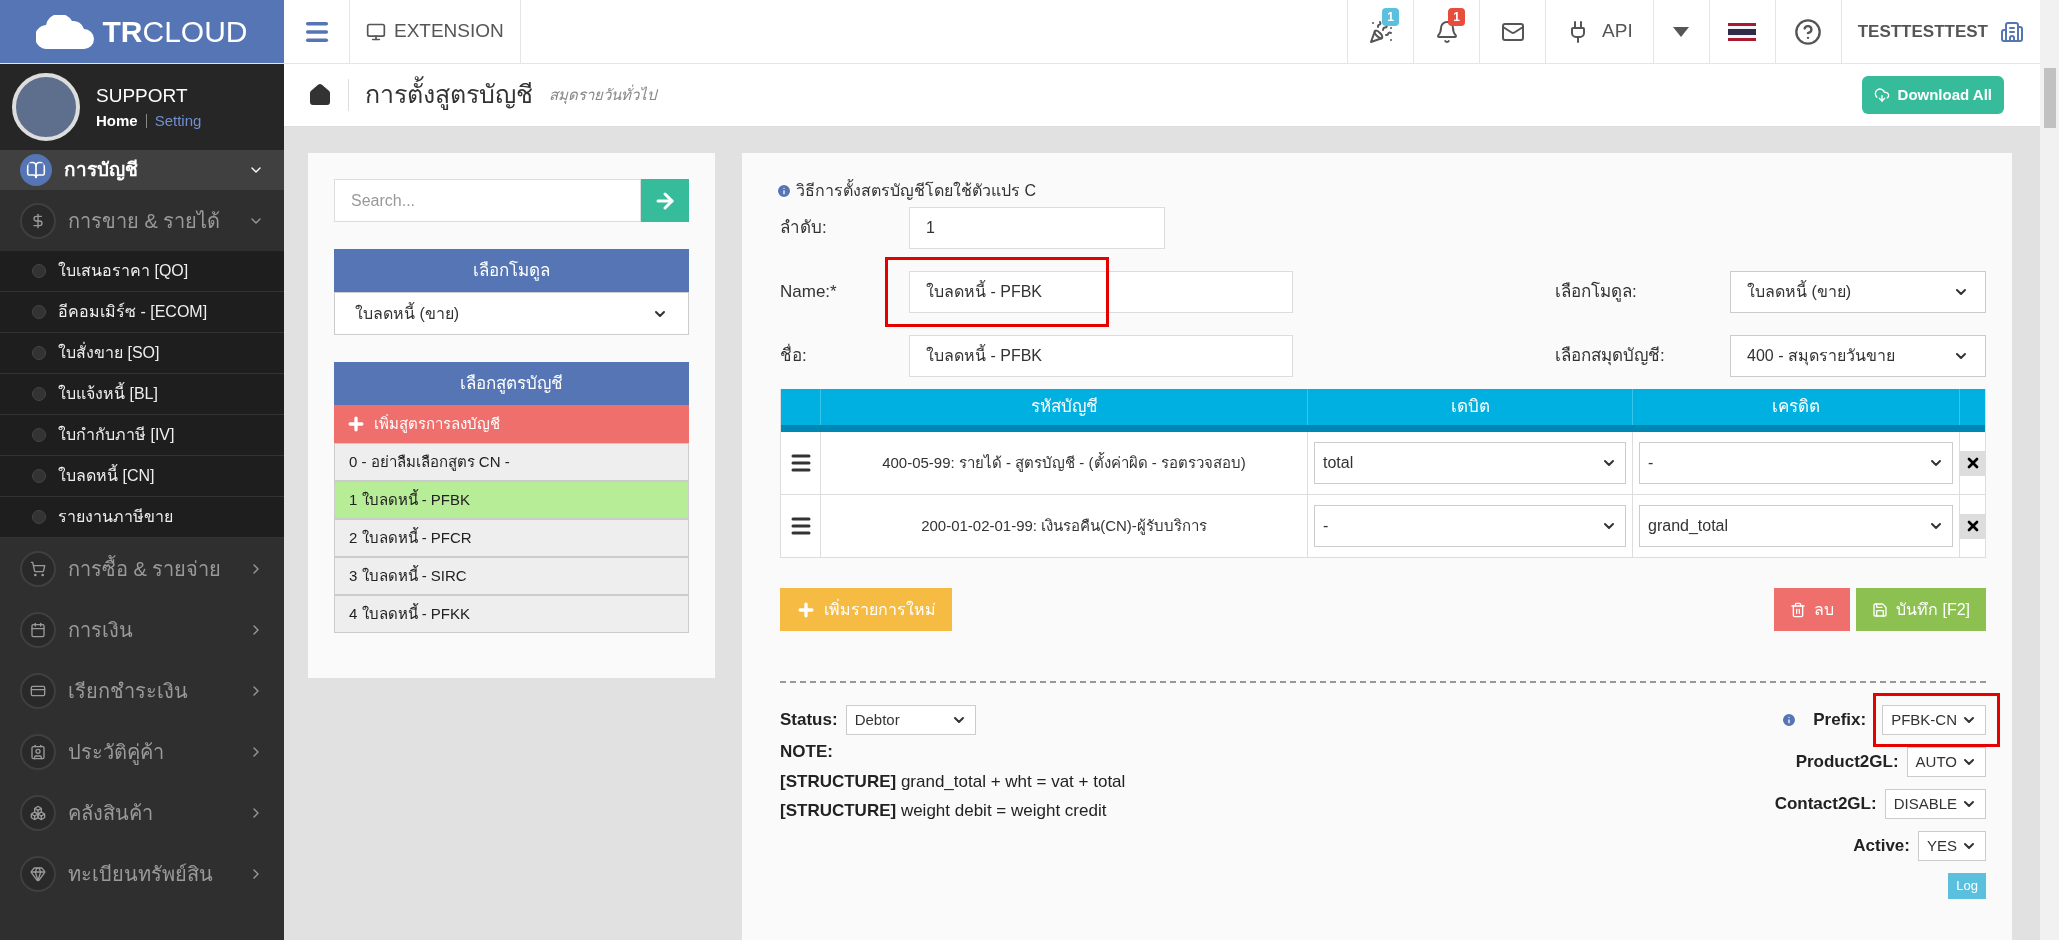 The image size is (2059, 940). Describe the element at coordinates (1858, 356) in the screenshot. I see `journal-select: 400 - สมุดรายวันขาย` at that location.